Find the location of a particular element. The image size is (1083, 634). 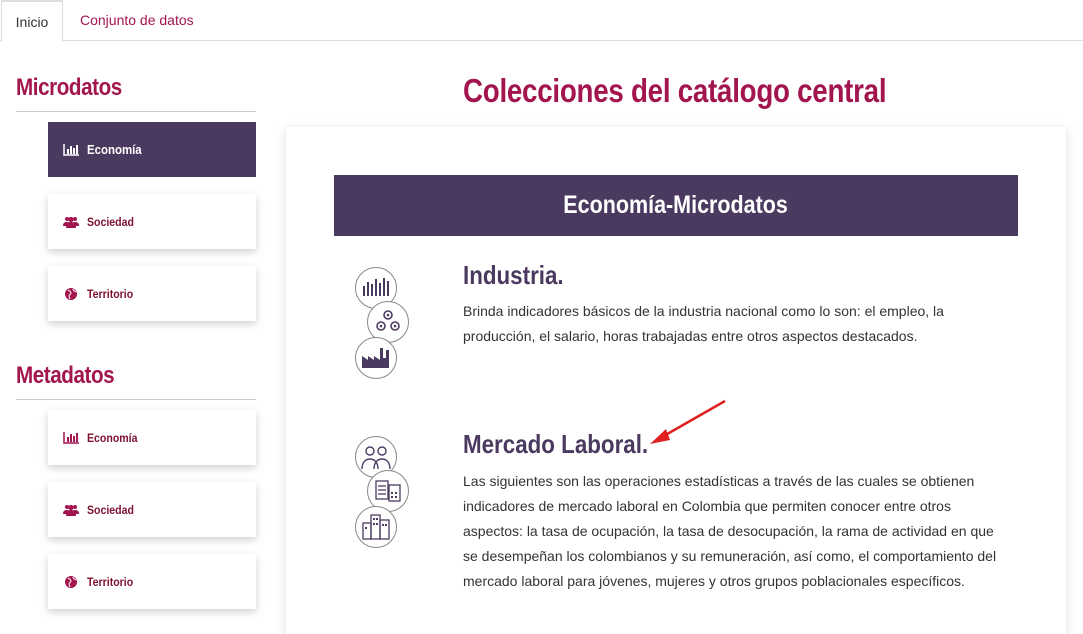

sidebar-item-metadatos-economia: Economía is located at coordinates (152, 437).